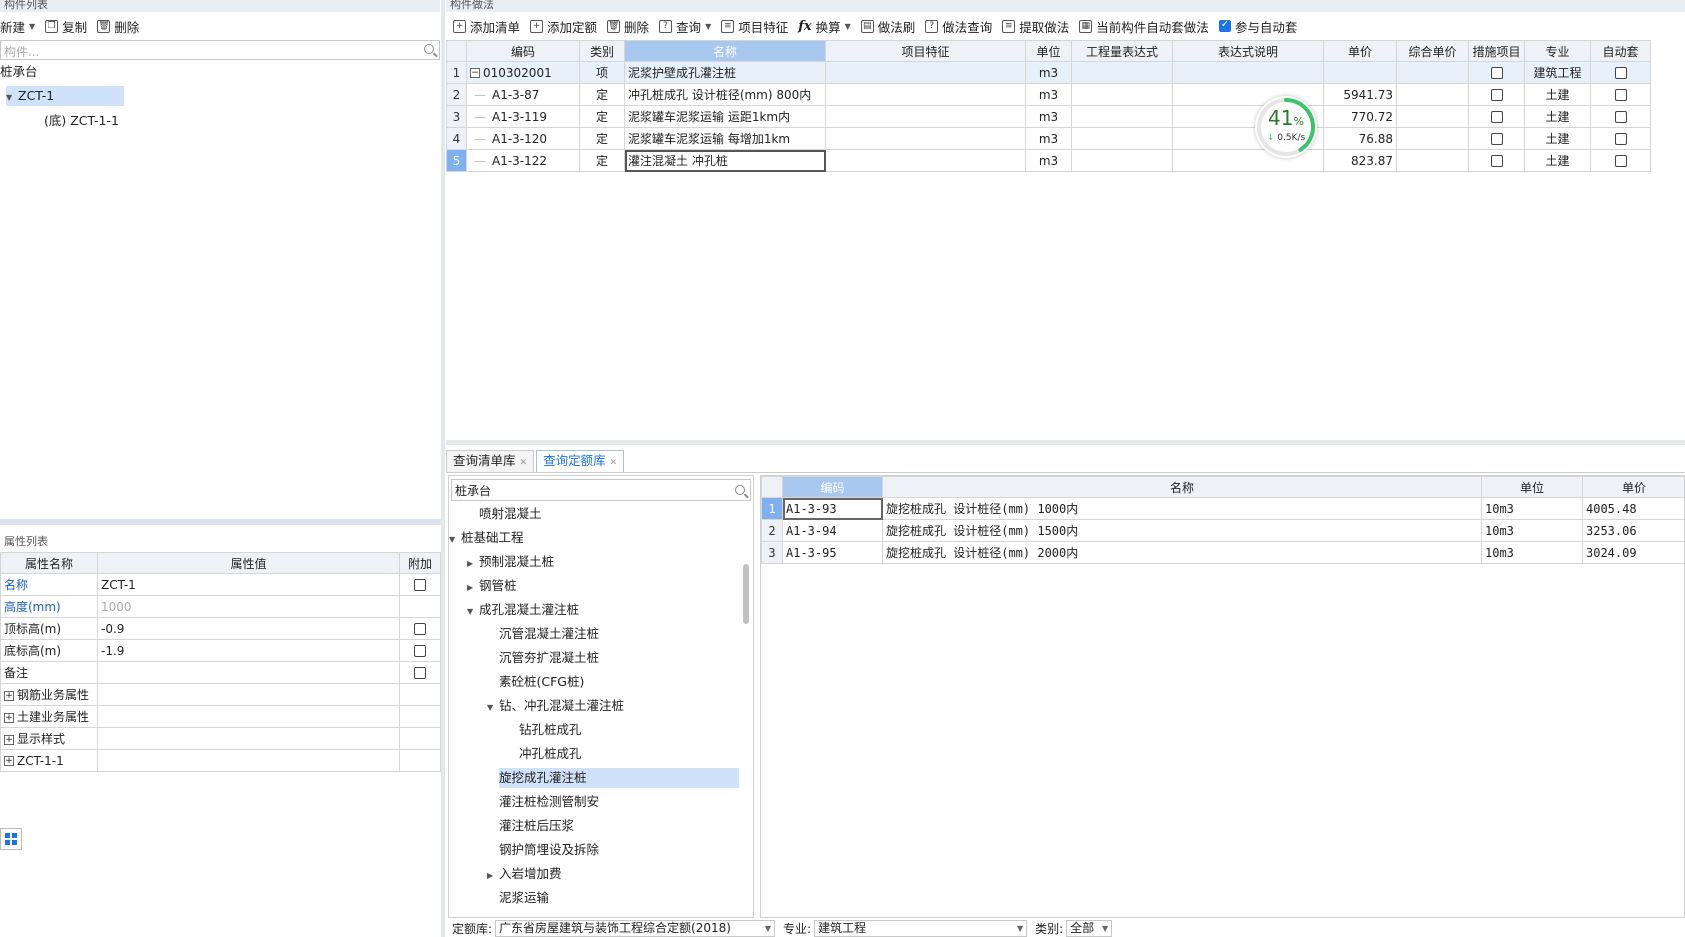 The width and height of the screenshot is (1685, 937). I want to click on quota-price-cell: 3024.09, so click(1633, 552).